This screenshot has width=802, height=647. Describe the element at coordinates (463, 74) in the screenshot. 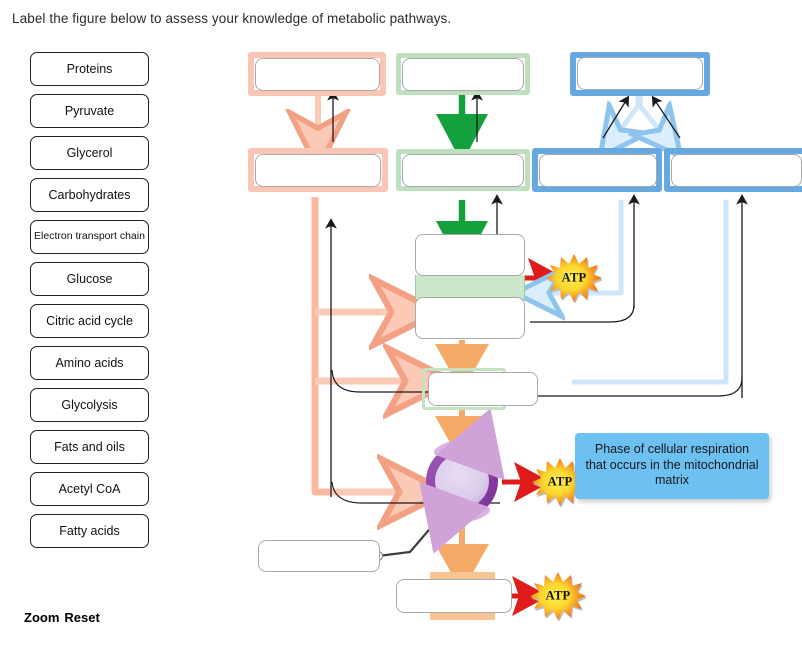

I see `drop-zone-glucose` at that location.